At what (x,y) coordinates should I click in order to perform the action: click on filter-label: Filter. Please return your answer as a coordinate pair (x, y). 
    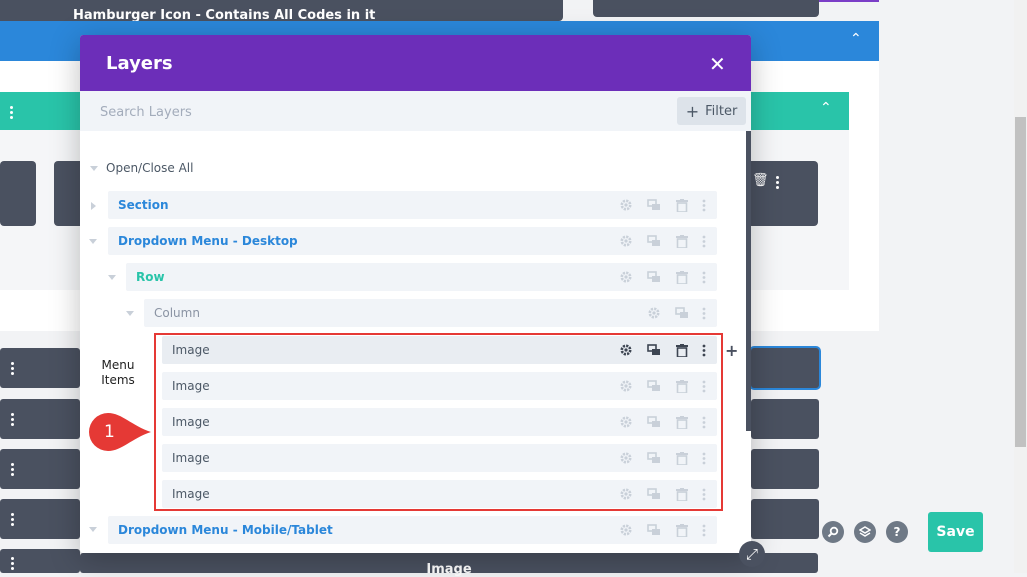
    Looking at the image, I should click on (721, 111).